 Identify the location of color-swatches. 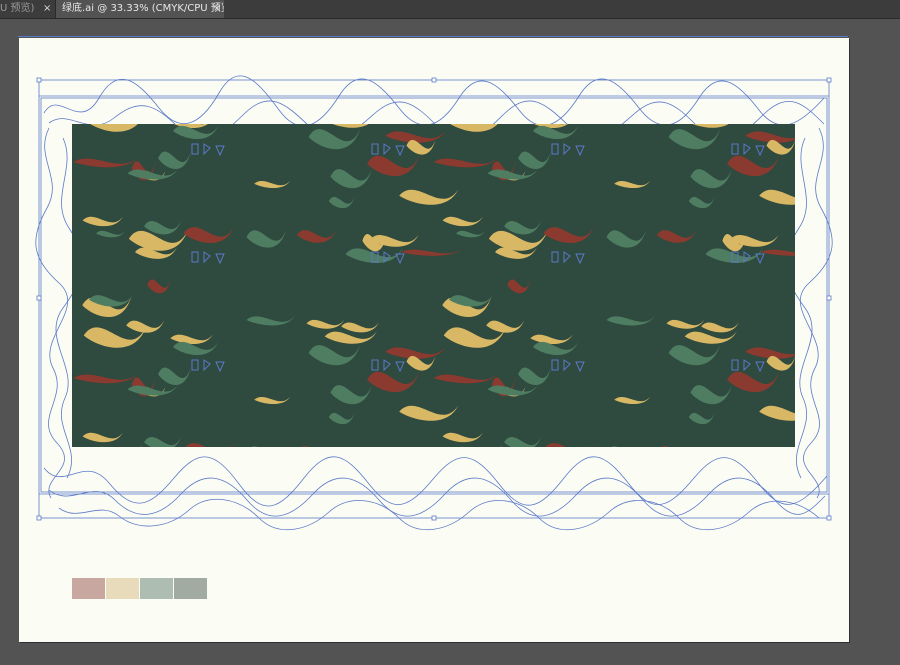
(139, 588).